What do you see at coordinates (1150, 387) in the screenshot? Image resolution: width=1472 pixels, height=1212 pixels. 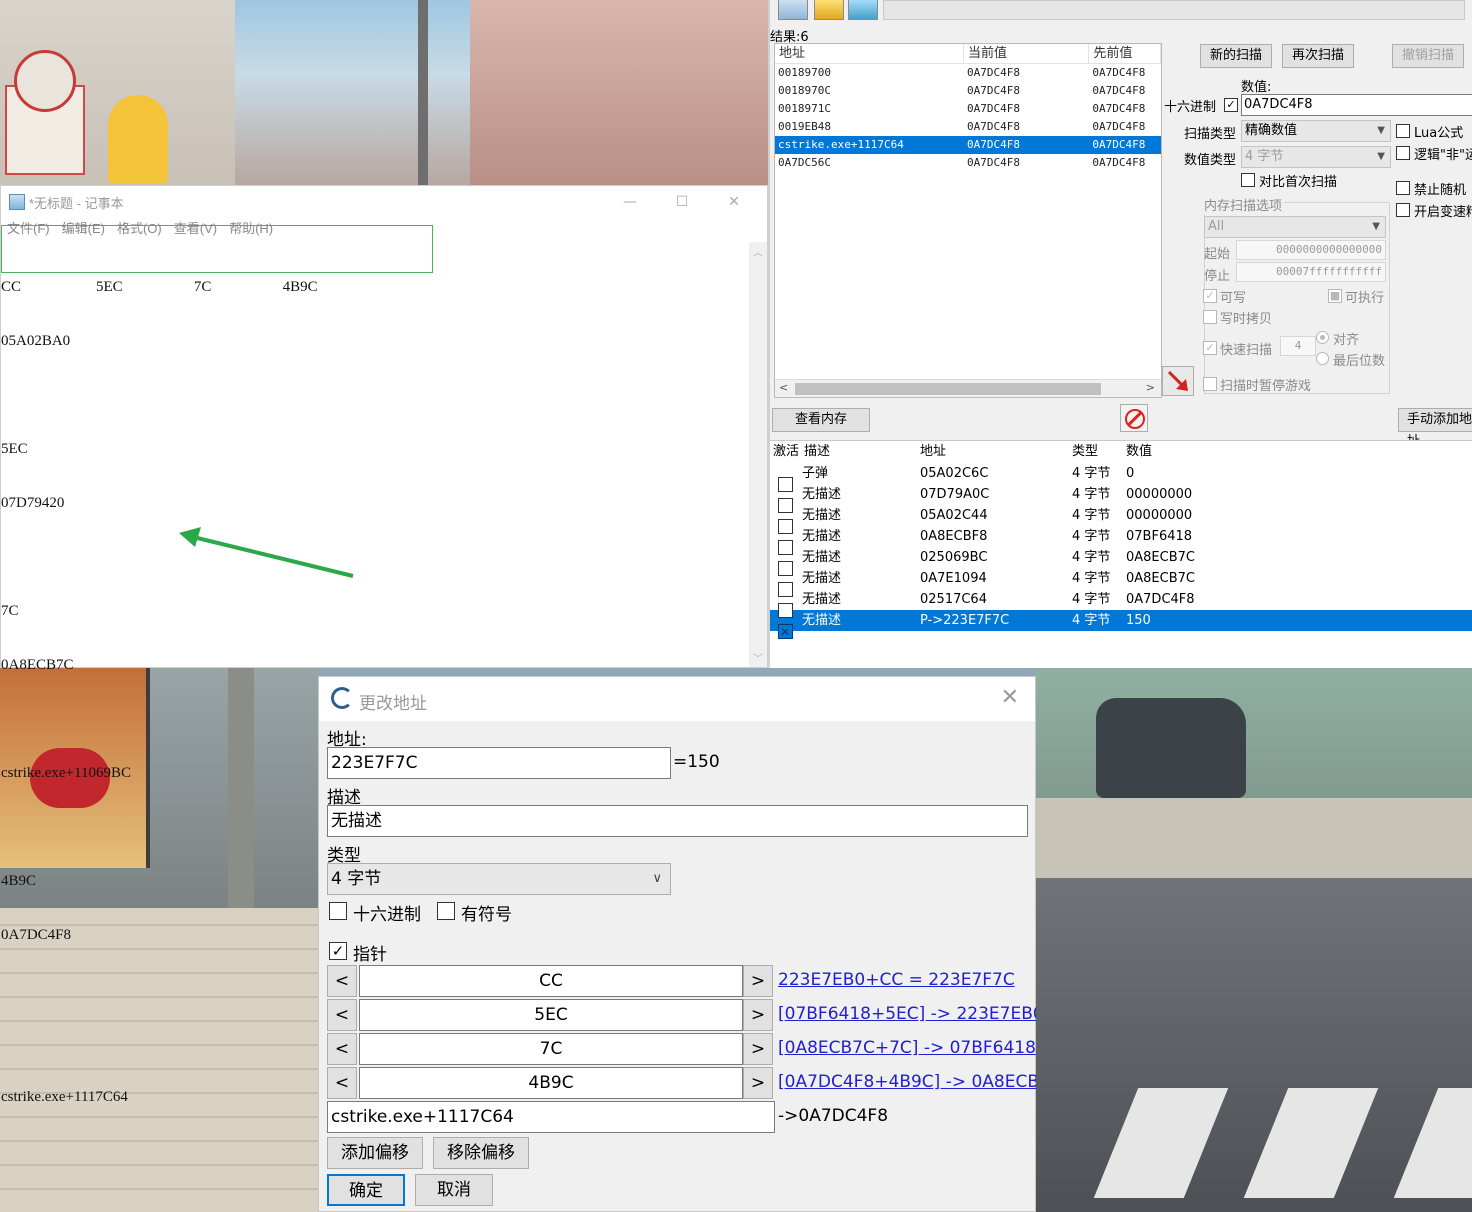 I see `scroll-right-icon: >` at bounding box center [1150, 387].